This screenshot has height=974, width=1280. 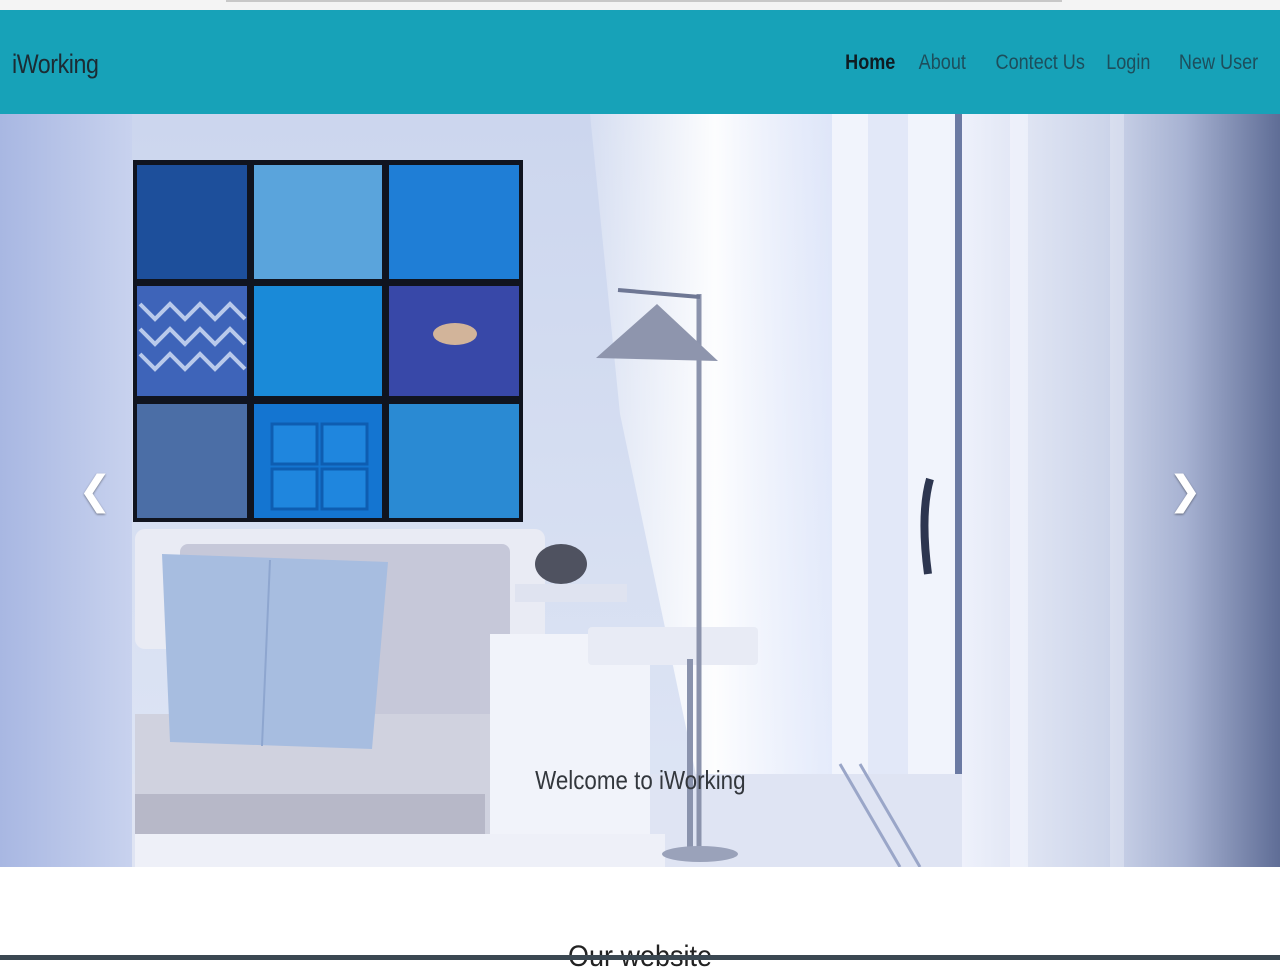 I want to click on nav-contact-us: Contect Us, so click(x=1039, y=63).